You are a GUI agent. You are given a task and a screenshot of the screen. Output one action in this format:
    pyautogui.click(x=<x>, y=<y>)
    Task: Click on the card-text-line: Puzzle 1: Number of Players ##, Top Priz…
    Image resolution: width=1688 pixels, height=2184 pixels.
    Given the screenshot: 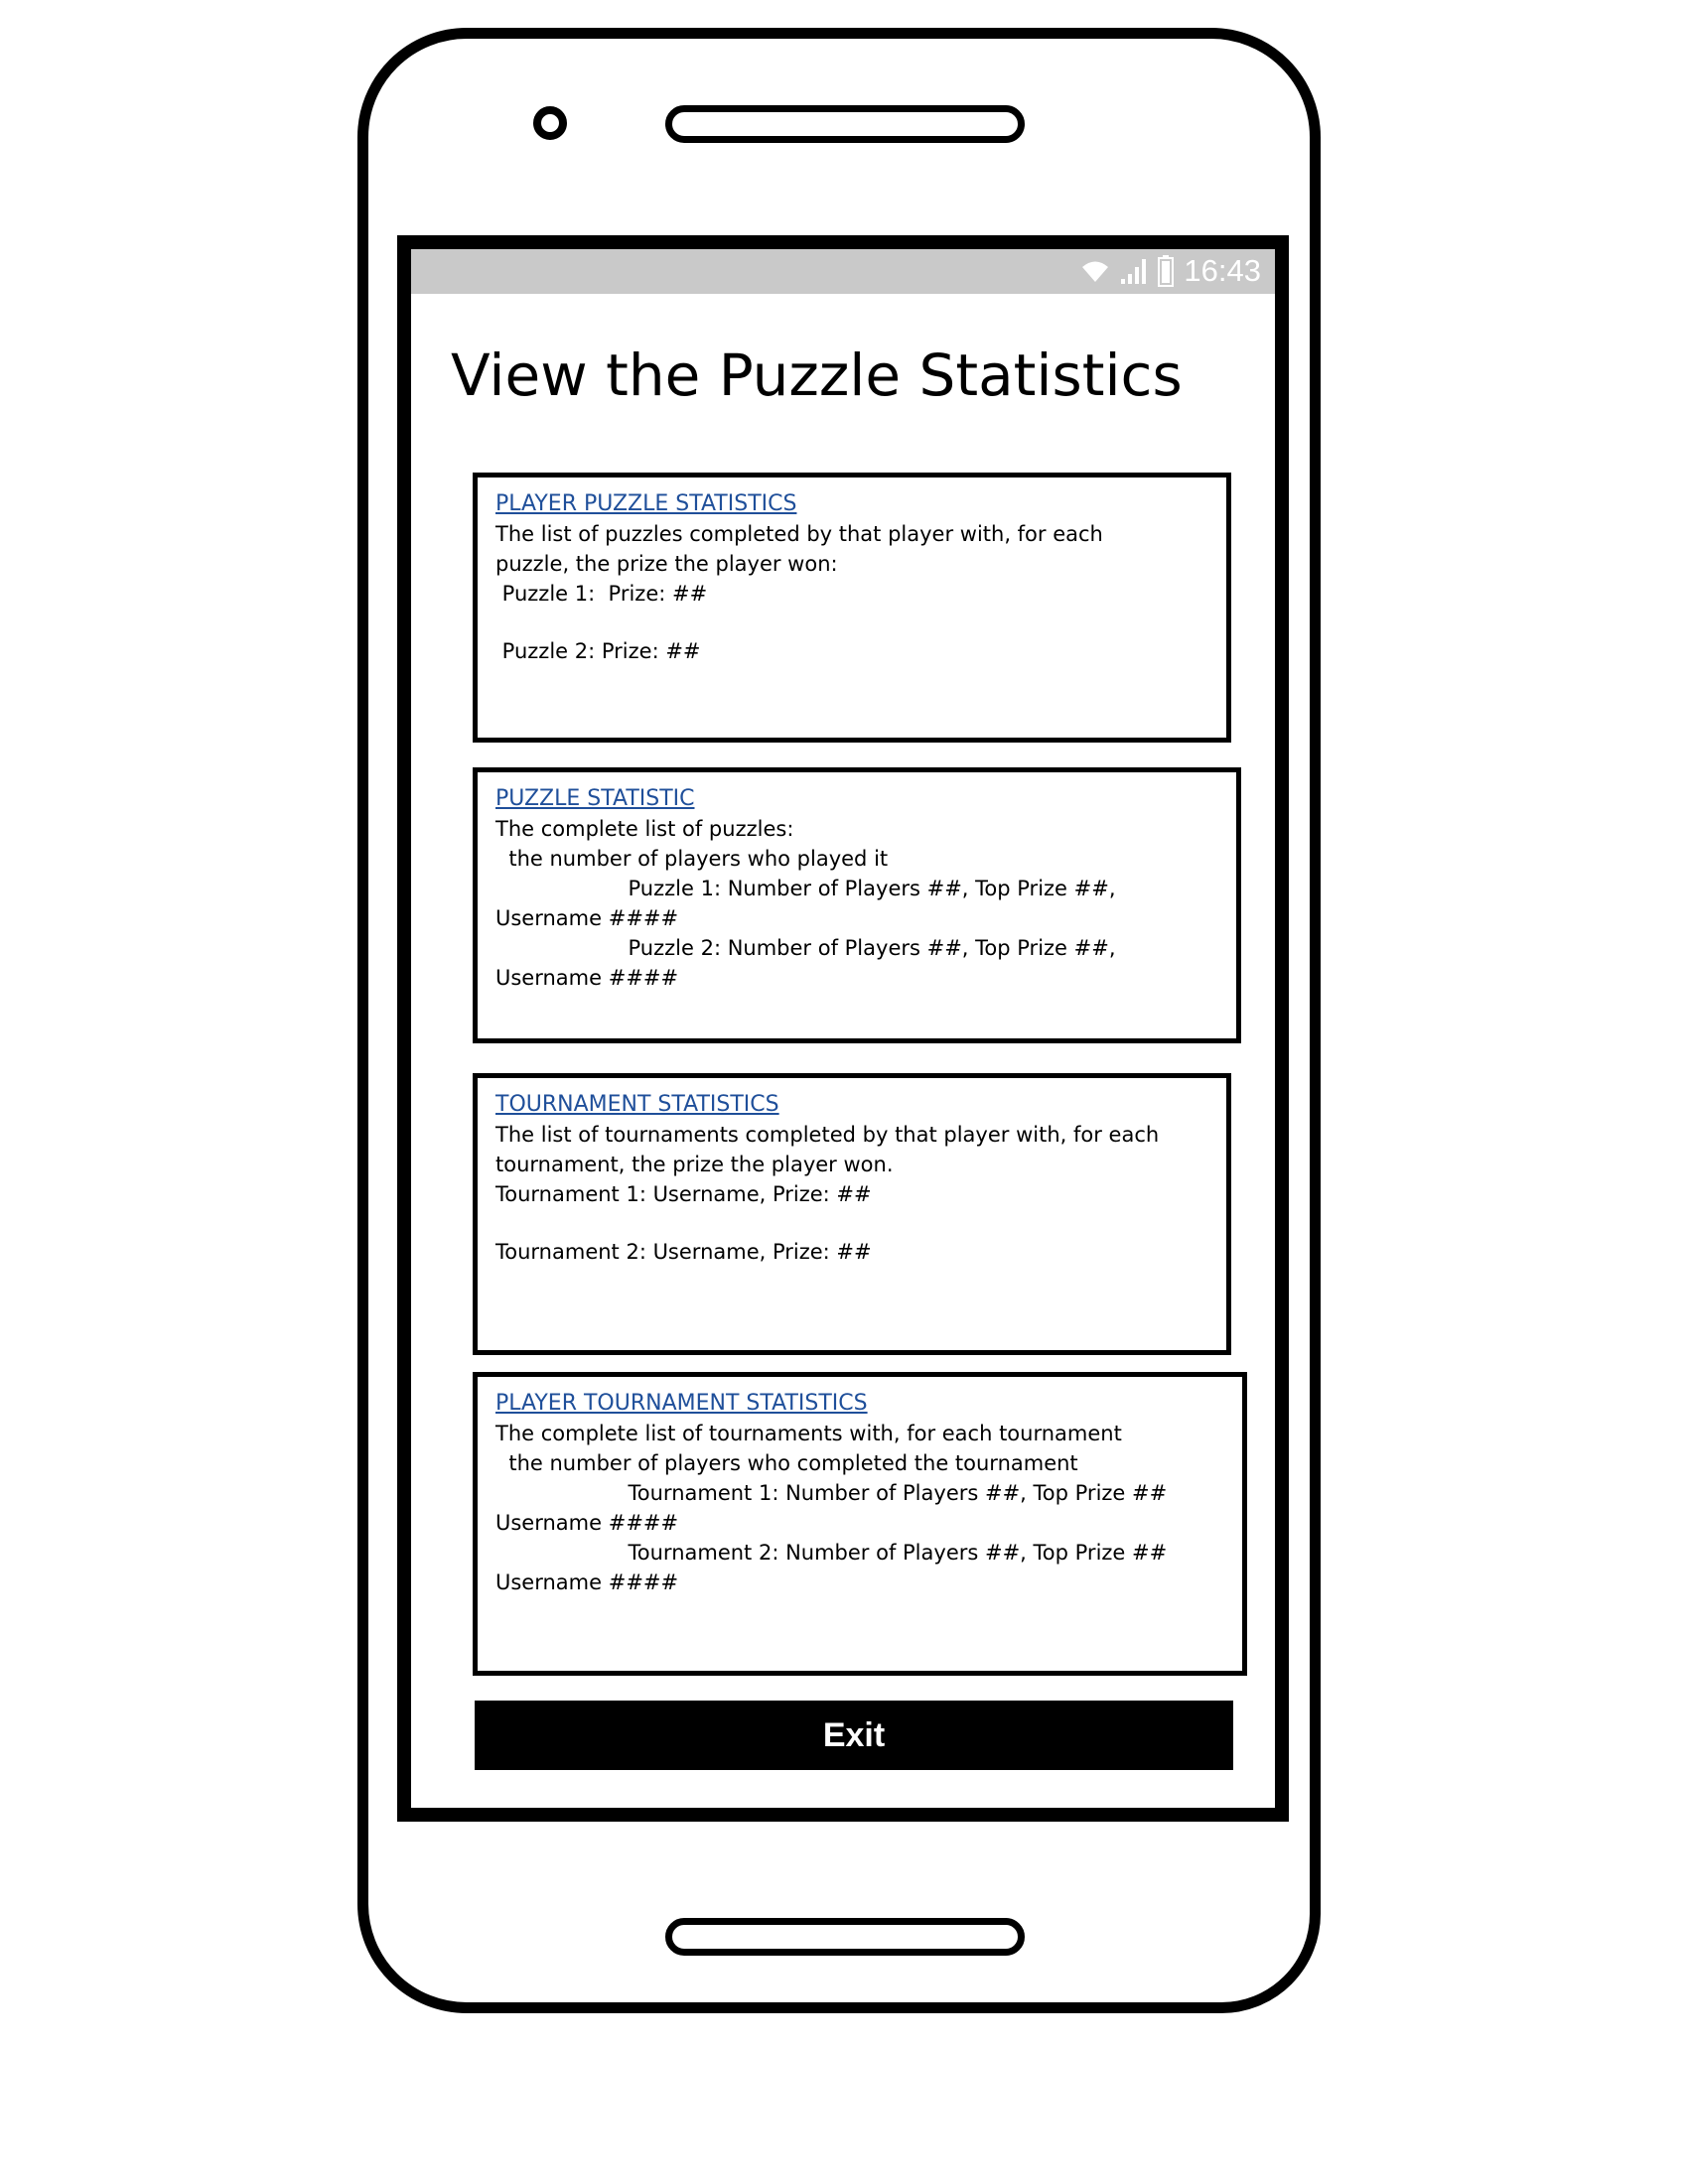 What is the action you would take?
    pyautogui.click(x=805, y=888)
    